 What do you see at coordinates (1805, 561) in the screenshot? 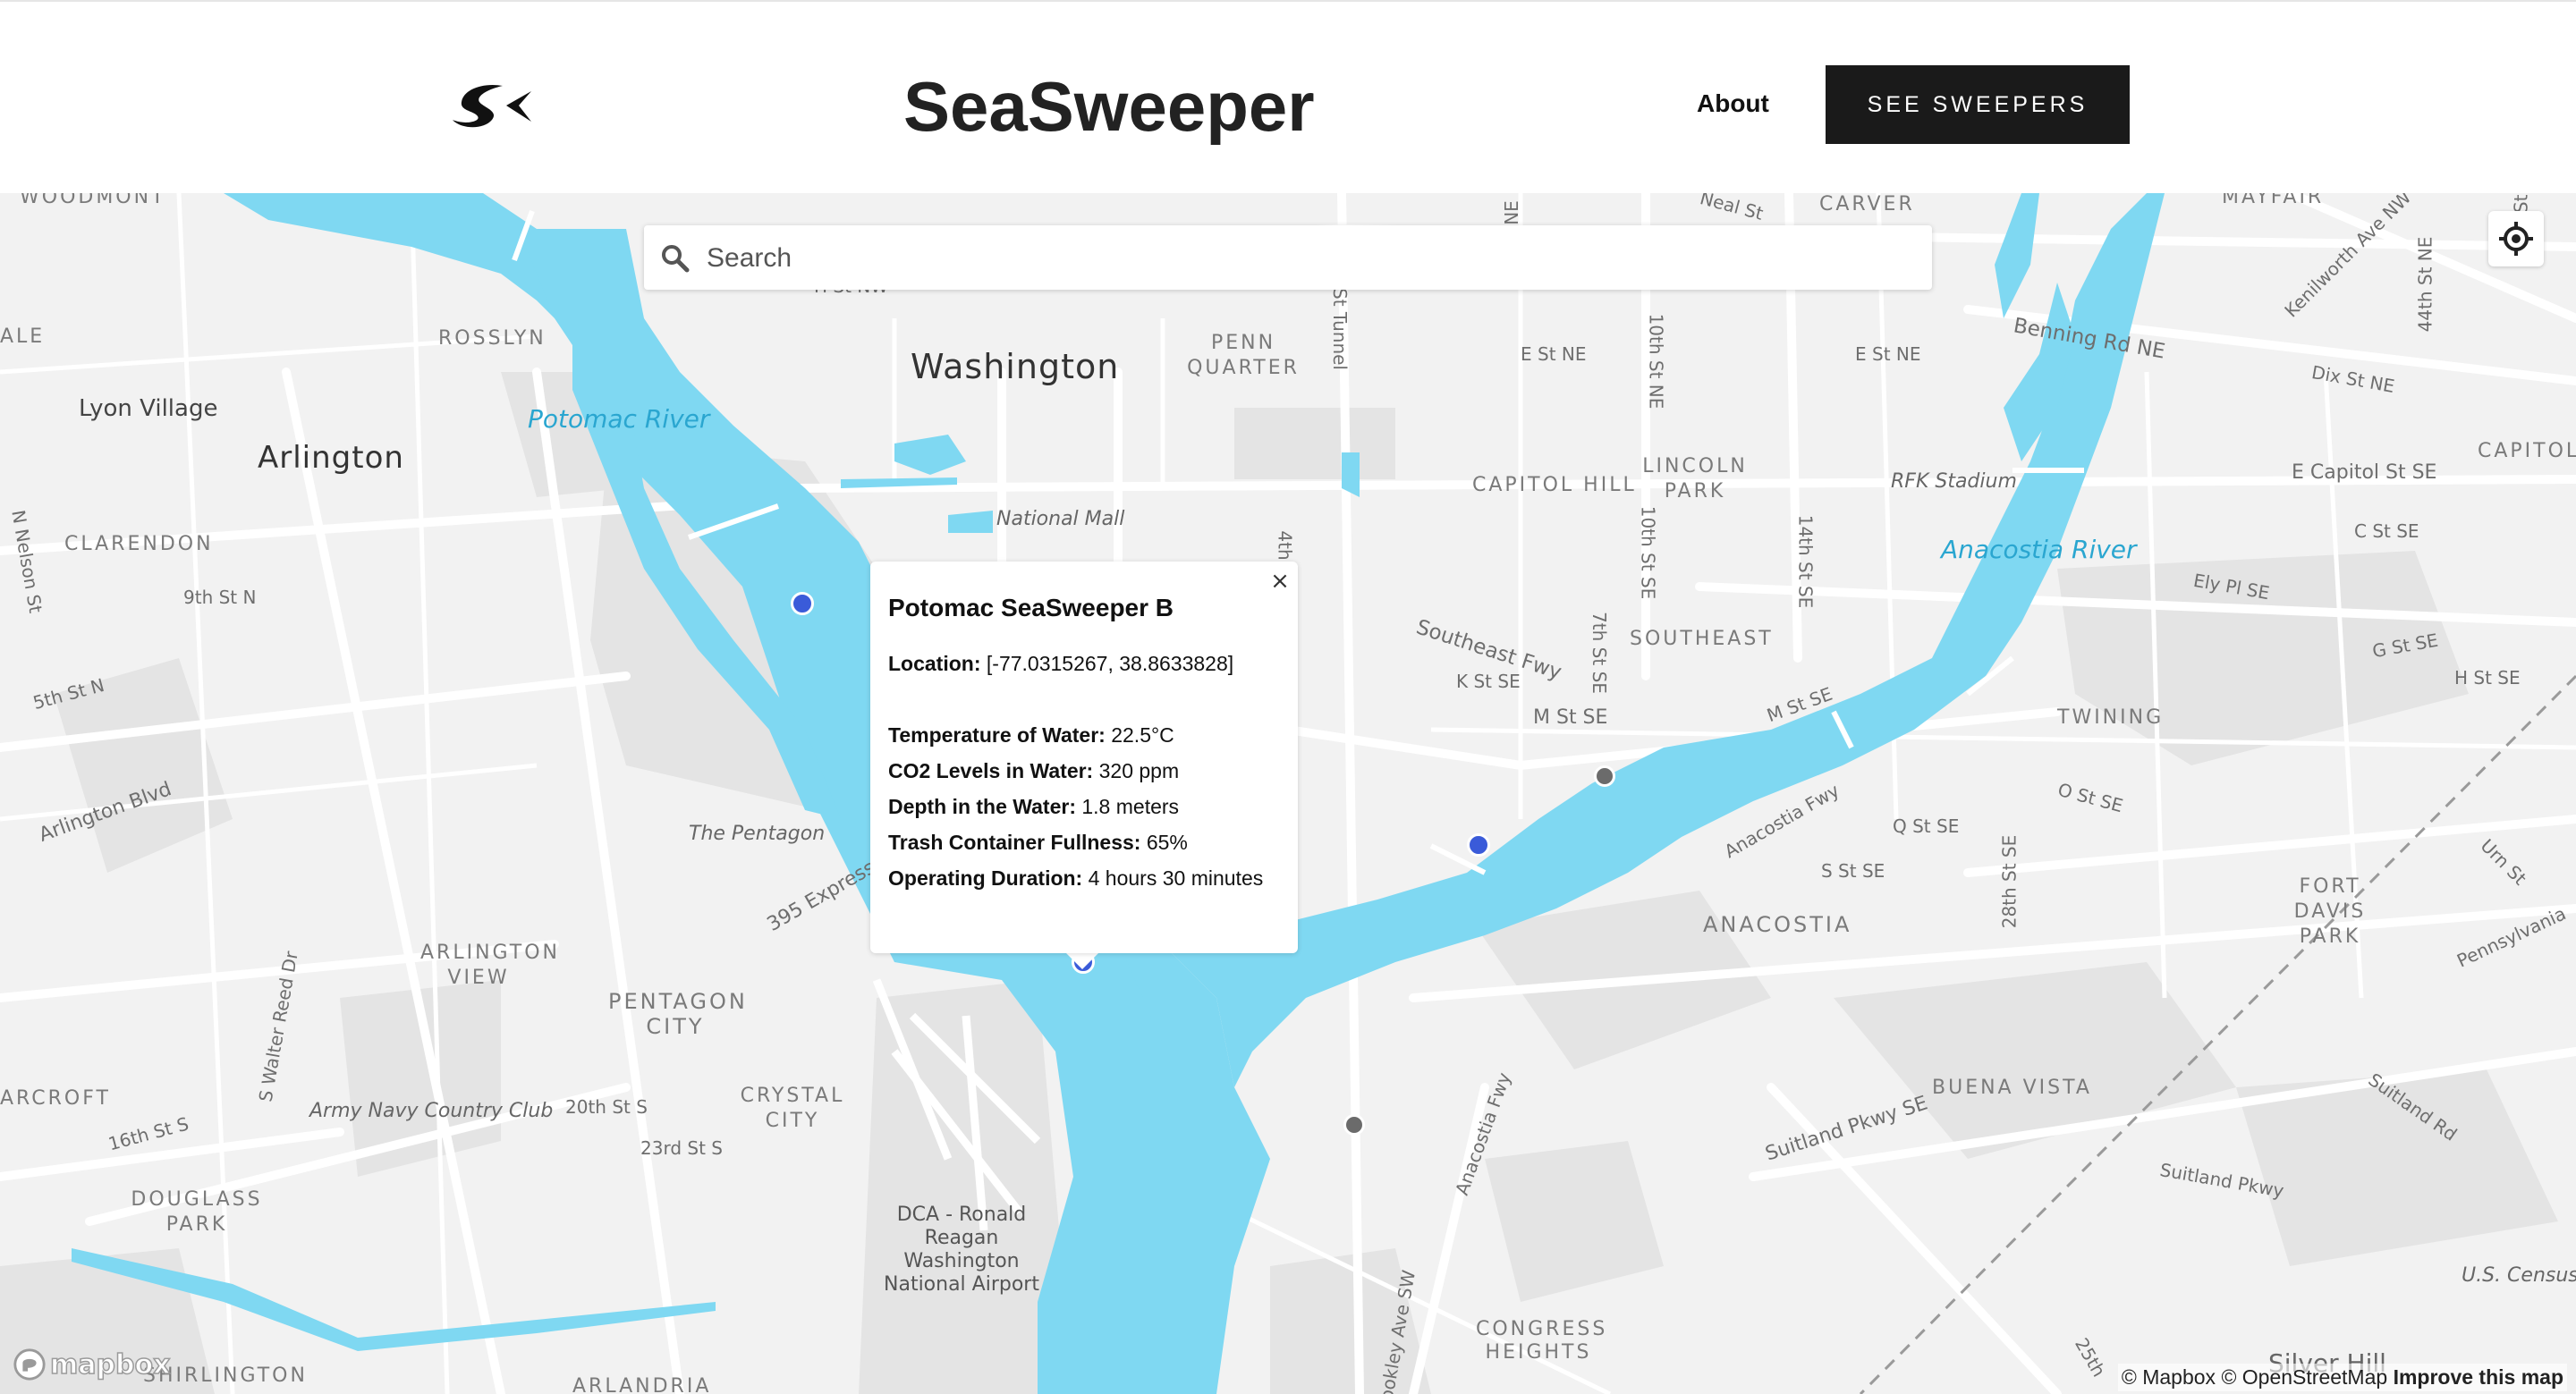
I see `map-label-14th-st-se: 14th St SE` at bounding box center [1805, 561].